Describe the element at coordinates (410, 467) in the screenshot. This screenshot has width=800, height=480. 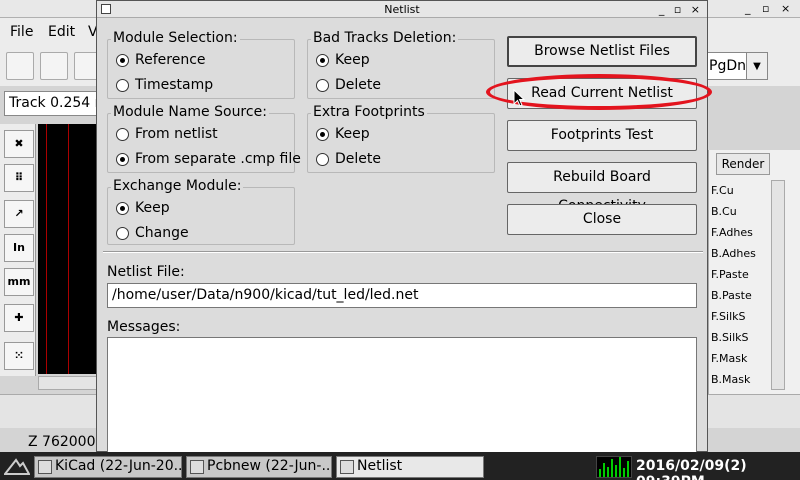
I see `task-netlist: Netlist` at that location.